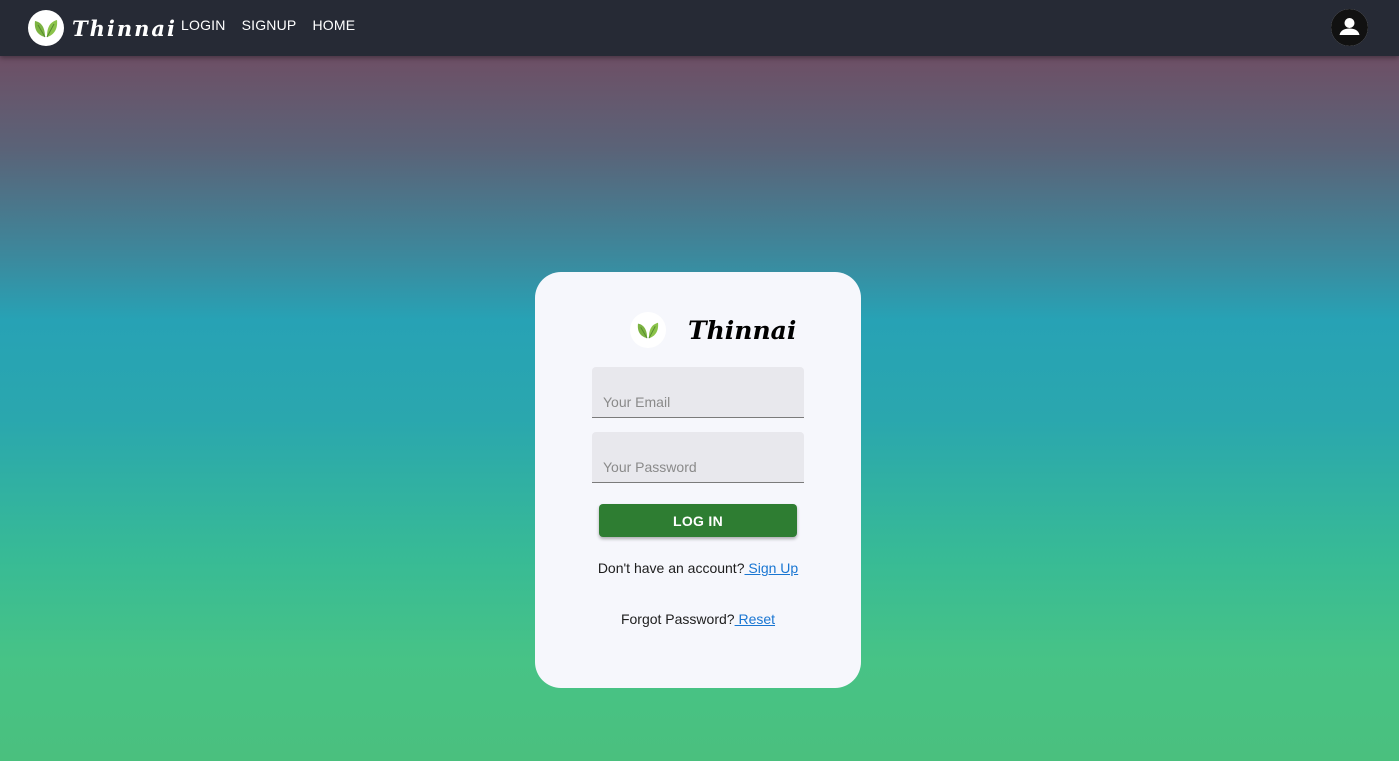  I want to click on password-field, so click(698, 457).